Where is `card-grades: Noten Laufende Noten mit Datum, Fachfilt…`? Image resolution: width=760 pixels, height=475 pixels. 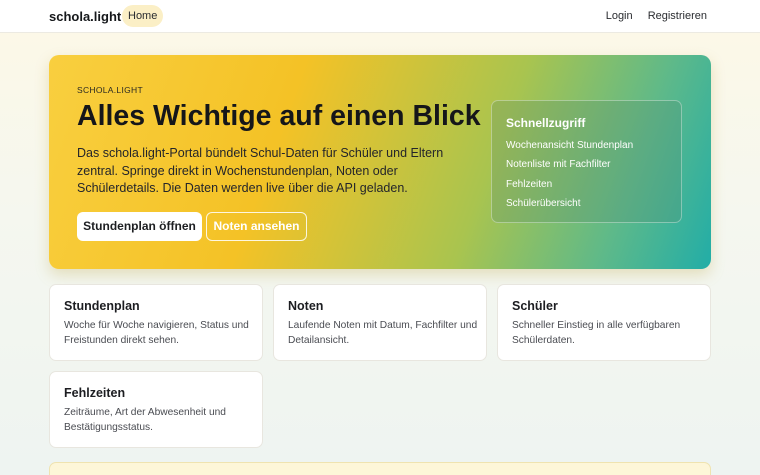 card-grades: Noten Laufende Noten mit Datum, Fachfilt… is located at coordinates (380, 322).